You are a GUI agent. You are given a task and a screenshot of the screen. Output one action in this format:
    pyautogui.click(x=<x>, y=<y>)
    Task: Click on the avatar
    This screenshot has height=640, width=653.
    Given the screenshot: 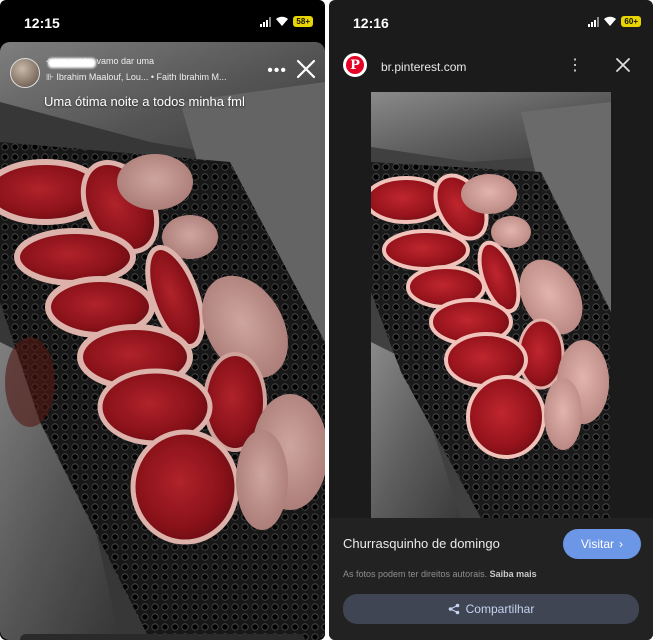 What is the action you would take?
    pyautogui.click(x=25, y=73)
    